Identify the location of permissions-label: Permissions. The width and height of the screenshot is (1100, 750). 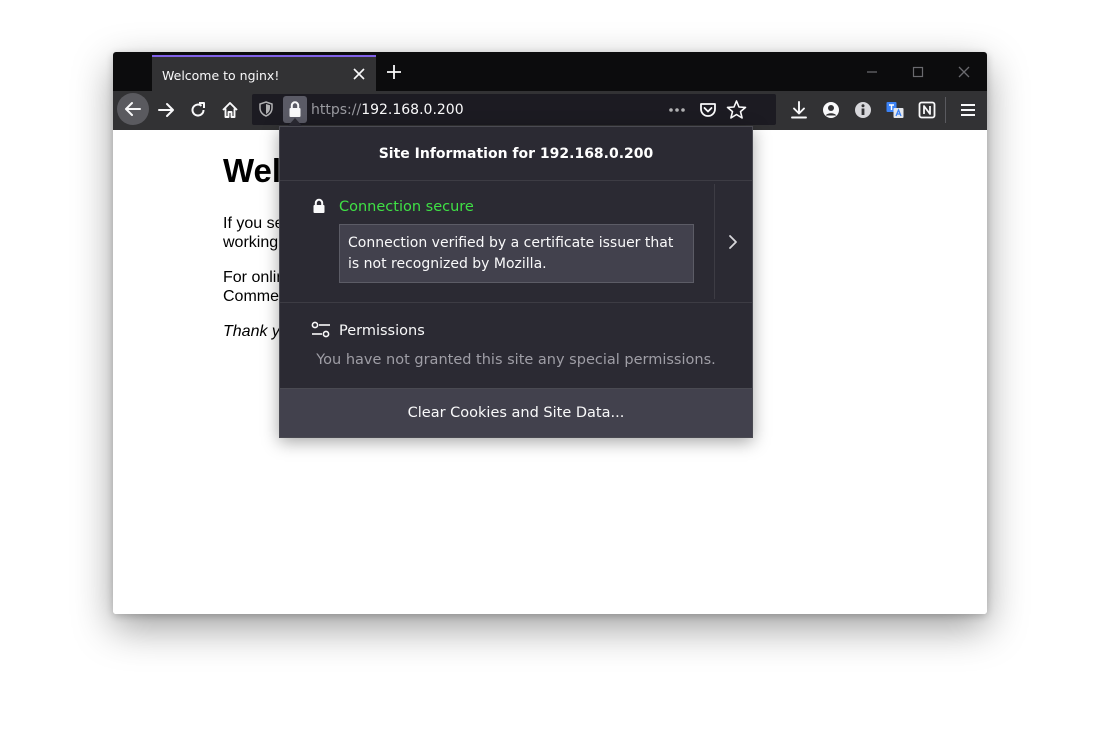
(382, 331).